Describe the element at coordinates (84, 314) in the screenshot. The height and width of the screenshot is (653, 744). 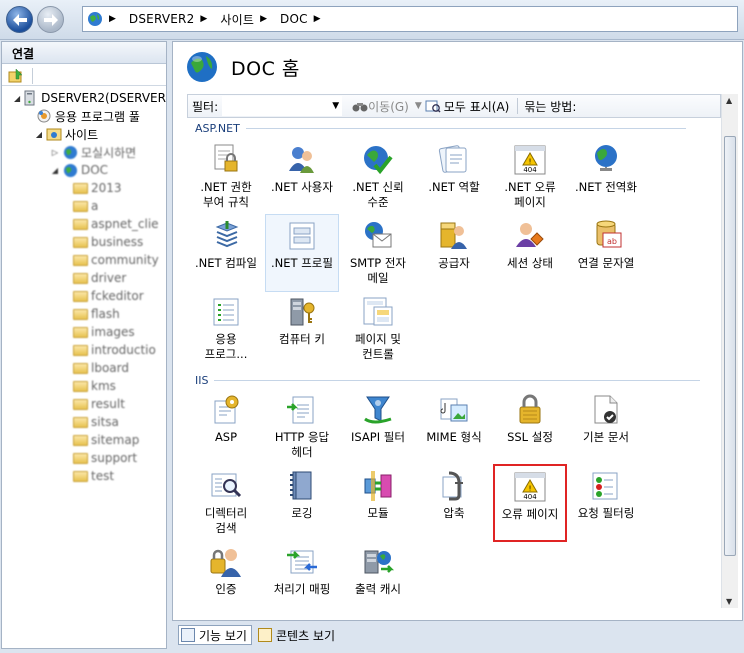
I see `tree-node-folder: flash` at that location.